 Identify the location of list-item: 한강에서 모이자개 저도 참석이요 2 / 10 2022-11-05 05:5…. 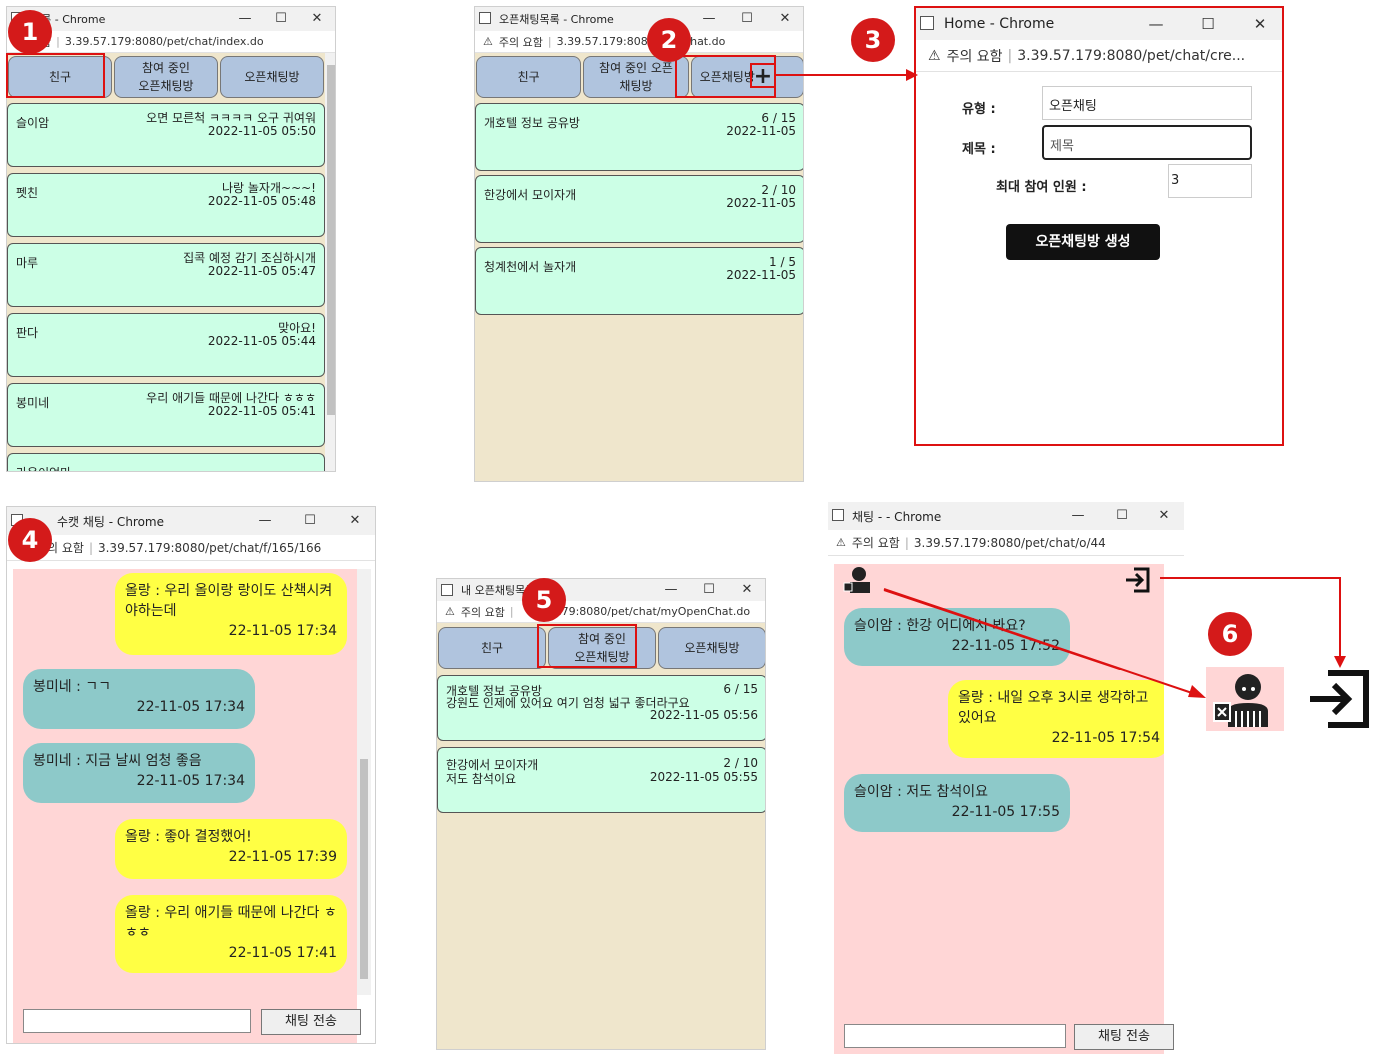
(601, 780).